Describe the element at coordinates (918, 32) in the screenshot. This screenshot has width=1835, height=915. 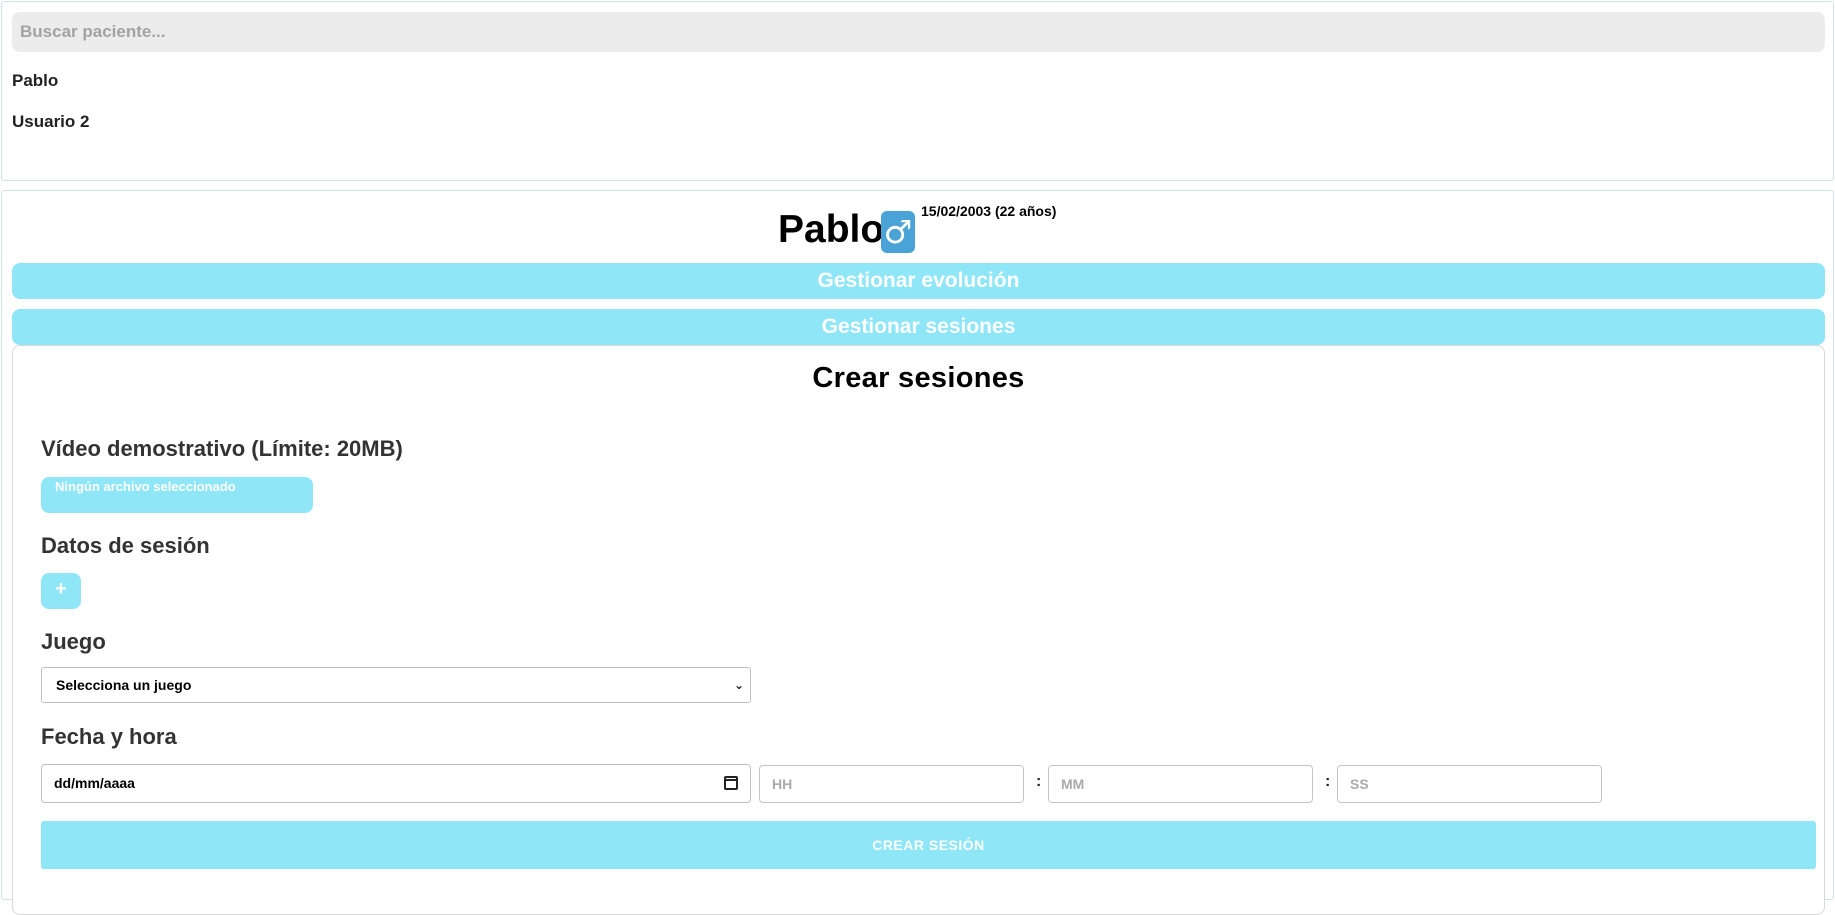
I see `search-input` at that location.